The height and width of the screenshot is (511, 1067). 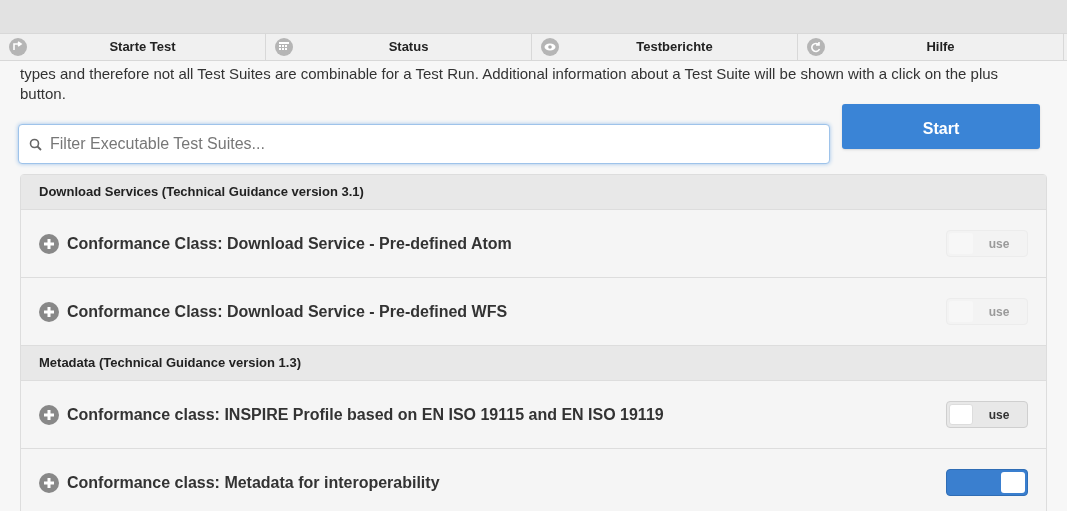 What do you see at coordinates (816, 47) in the screenshot?
I see `redo-icon` at bounding box center [816, 47].